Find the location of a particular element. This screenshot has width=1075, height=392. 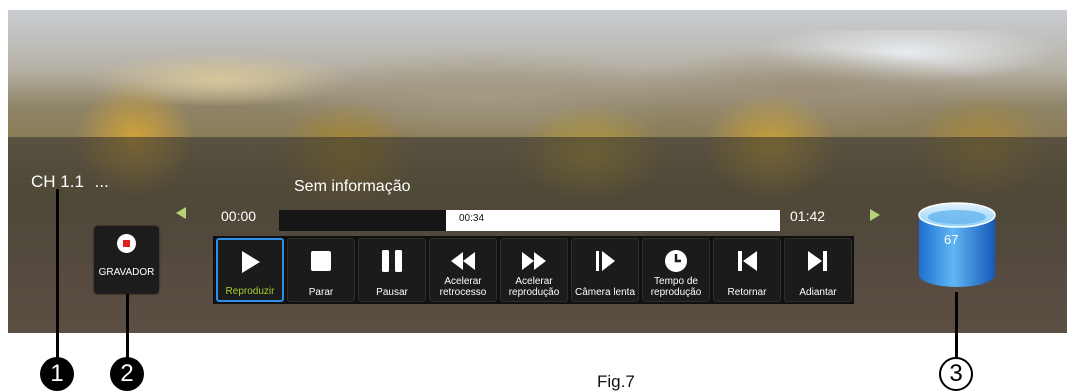

stop-label: Parar is located at coordinates (321, 292).